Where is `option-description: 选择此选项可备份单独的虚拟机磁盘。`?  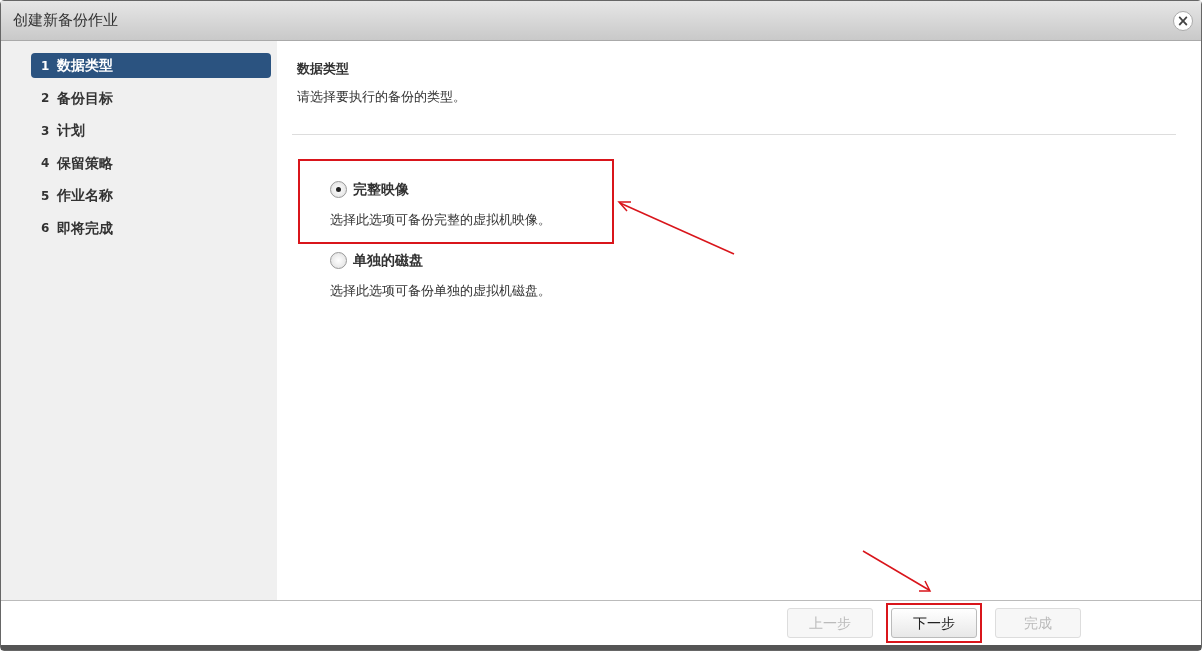 option-description: 选择此选项可备份单独的虚拟机磁盘。 is located at coordinates (441, 290).